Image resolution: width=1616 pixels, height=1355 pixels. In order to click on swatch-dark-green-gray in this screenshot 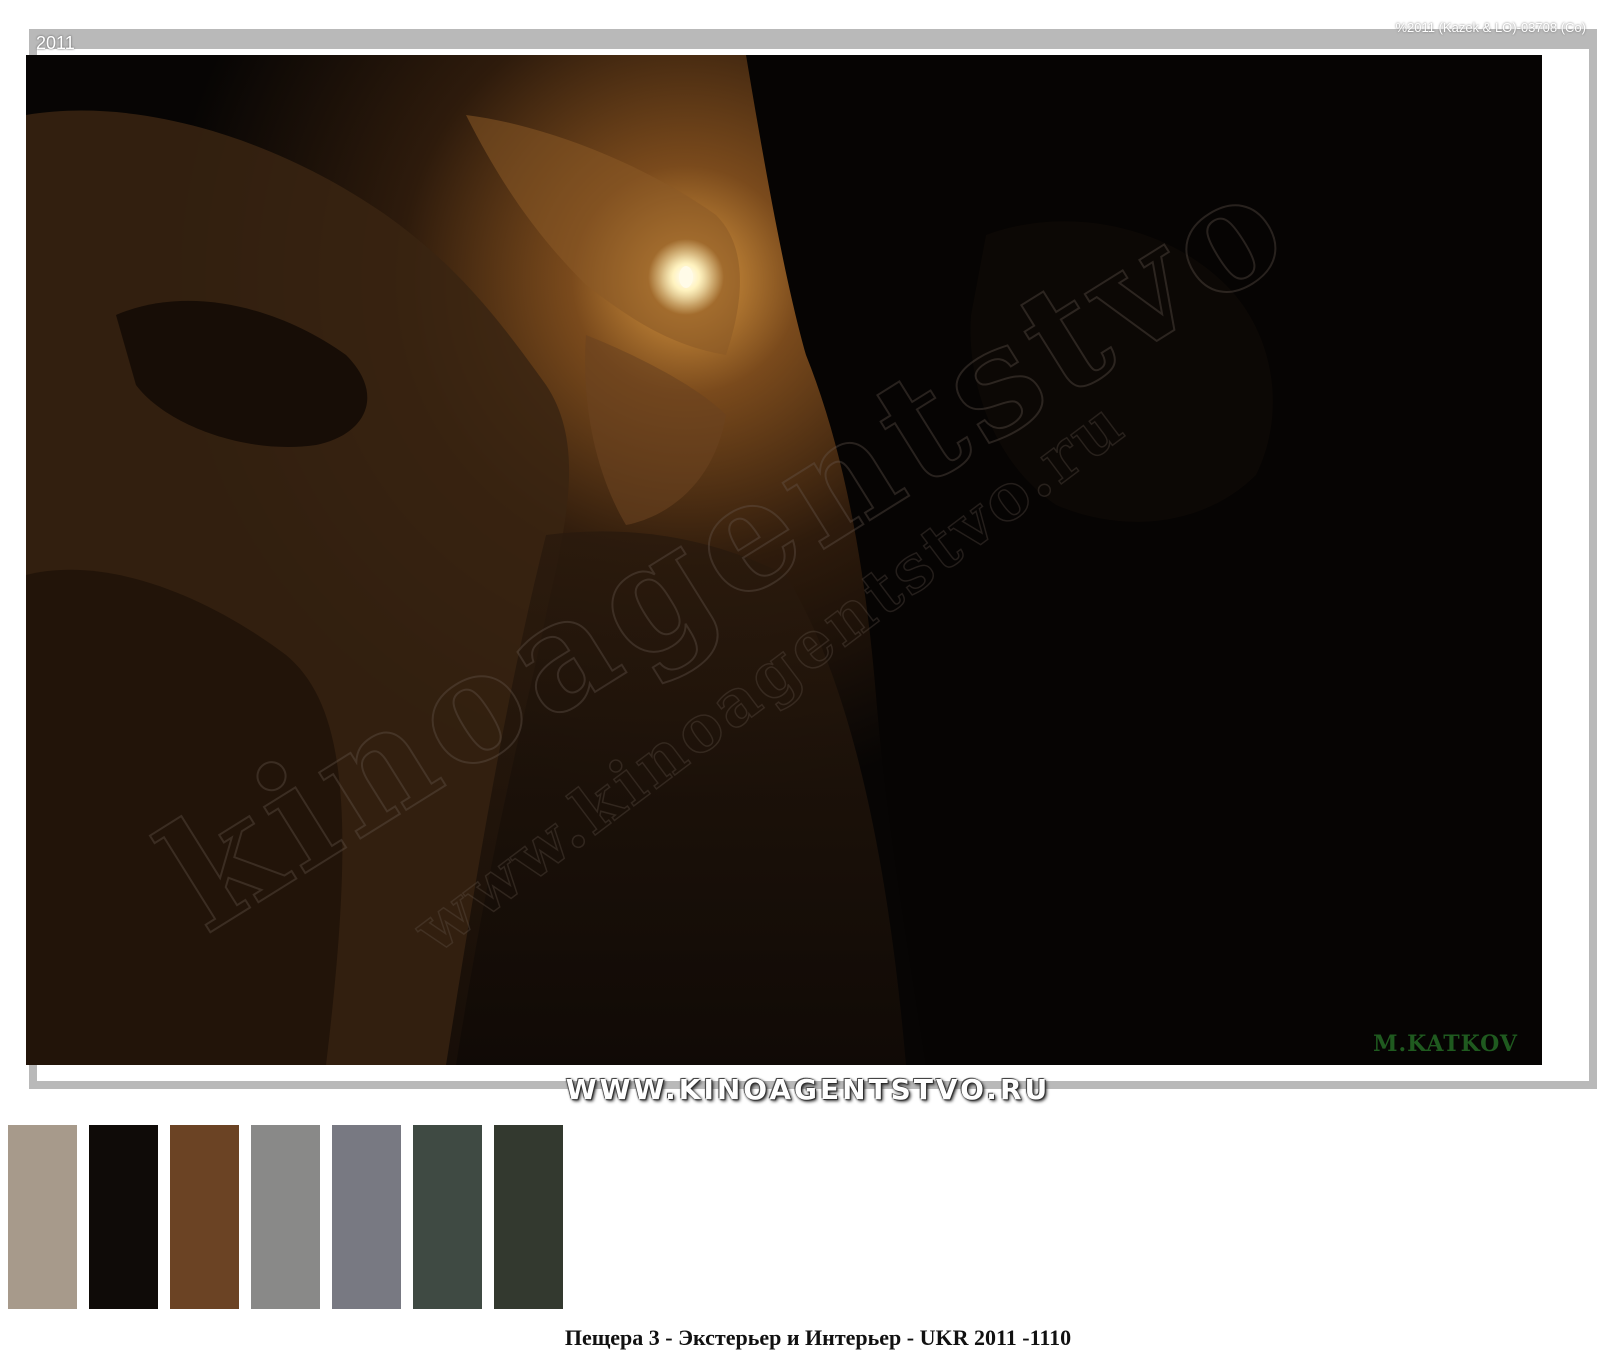, I will do `click(447, 1217)`.